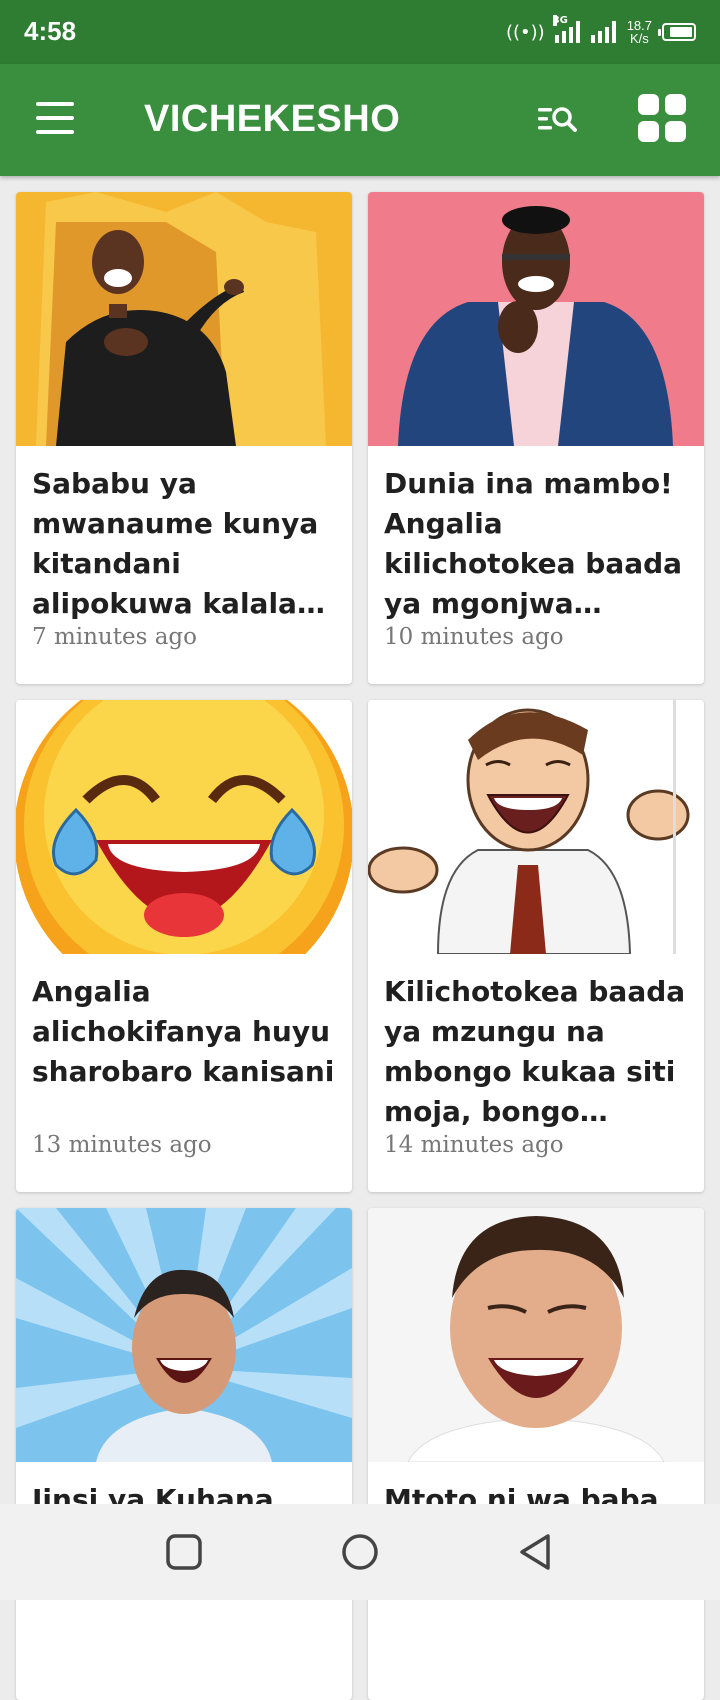 Image resolution: width=720 pixels, height=1700 pixels. I want to click on status-icons: ((•)) 3G 18.7 K/s, so click(601, 32).